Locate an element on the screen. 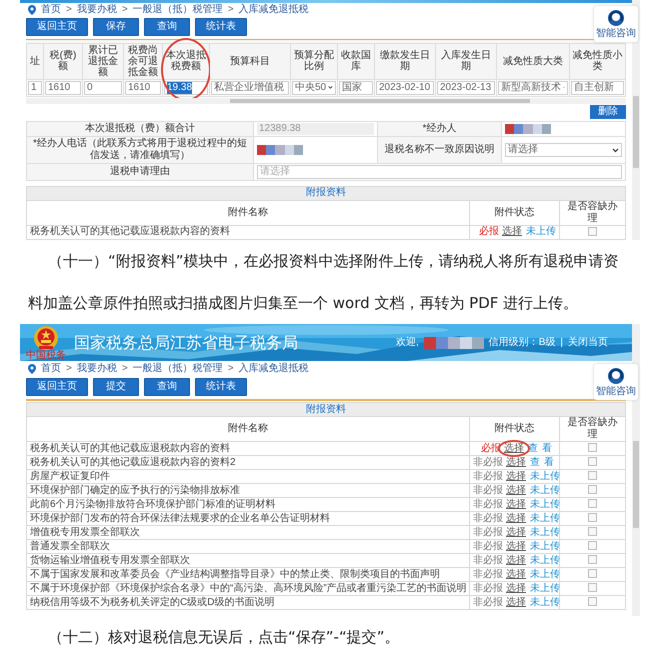  close-page-link: 关闭当页 is located at coordinates (588, 342).